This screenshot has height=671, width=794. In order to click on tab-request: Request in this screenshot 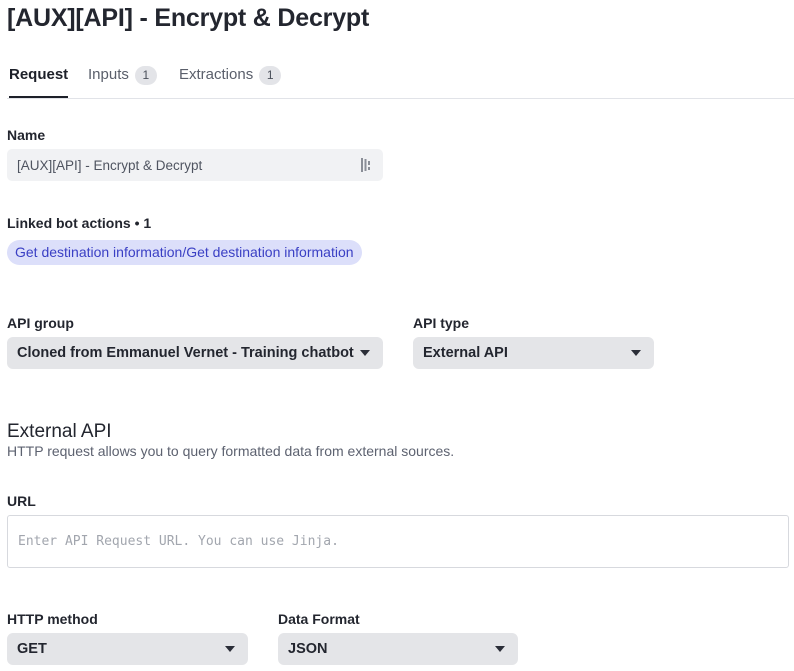, I will do `click(39, 77)`.